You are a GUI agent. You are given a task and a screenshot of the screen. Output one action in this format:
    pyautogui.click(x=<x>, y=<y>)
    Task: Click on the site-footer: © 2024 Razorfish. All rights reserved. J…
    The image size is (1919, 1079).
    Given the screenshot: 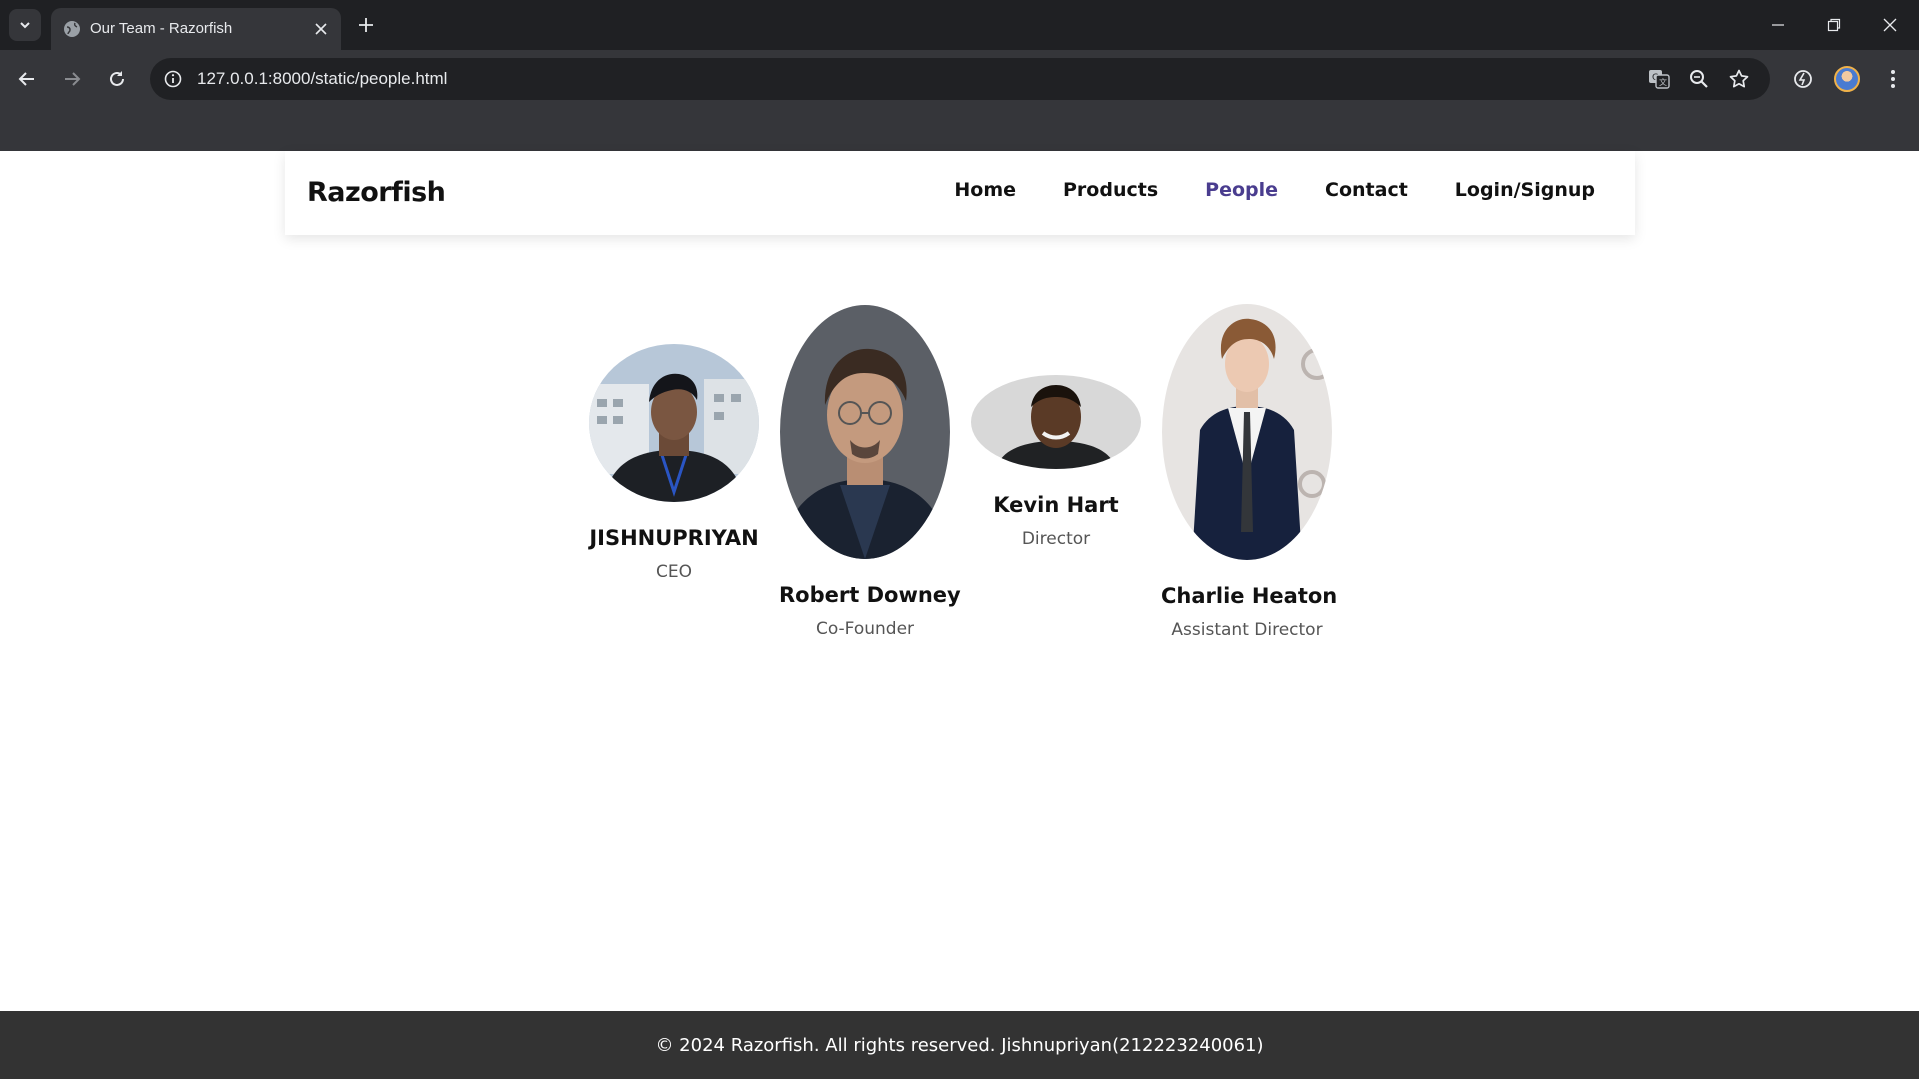 What is the action you would take?
    pyautogui.click(x=959, y=1045)
    